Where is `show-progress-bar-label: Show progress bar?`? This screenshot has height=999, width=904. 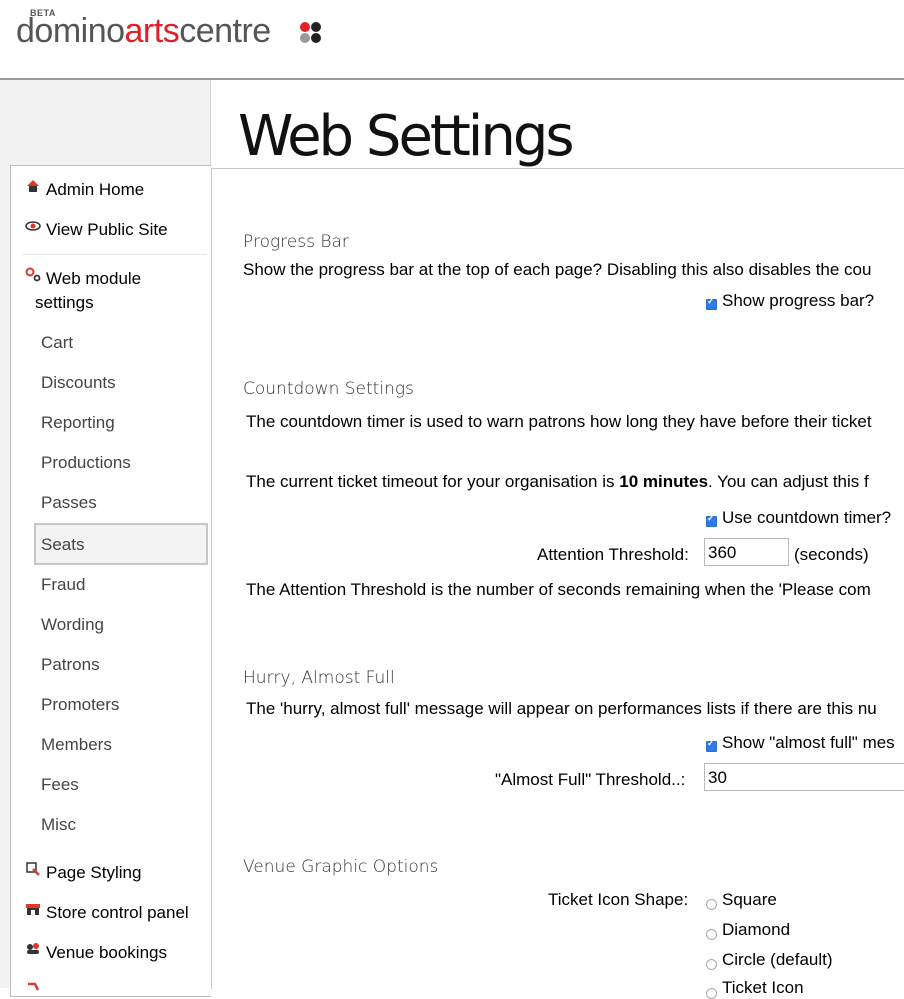
show-progress-bar-label: Show progress bar? is located at coordinates (798, 300).